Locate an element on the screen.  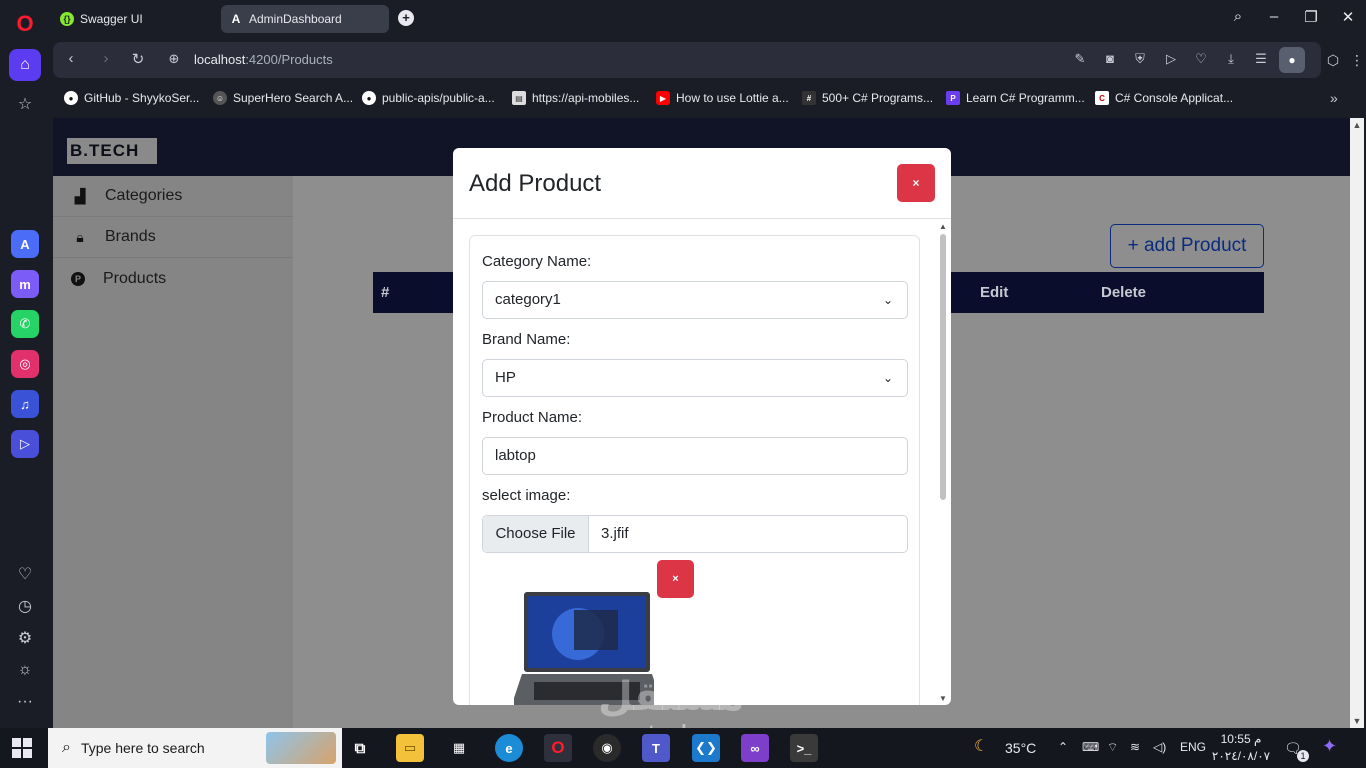
tab-swagger: {} Swagger UI is located at coordinates (134, 19).